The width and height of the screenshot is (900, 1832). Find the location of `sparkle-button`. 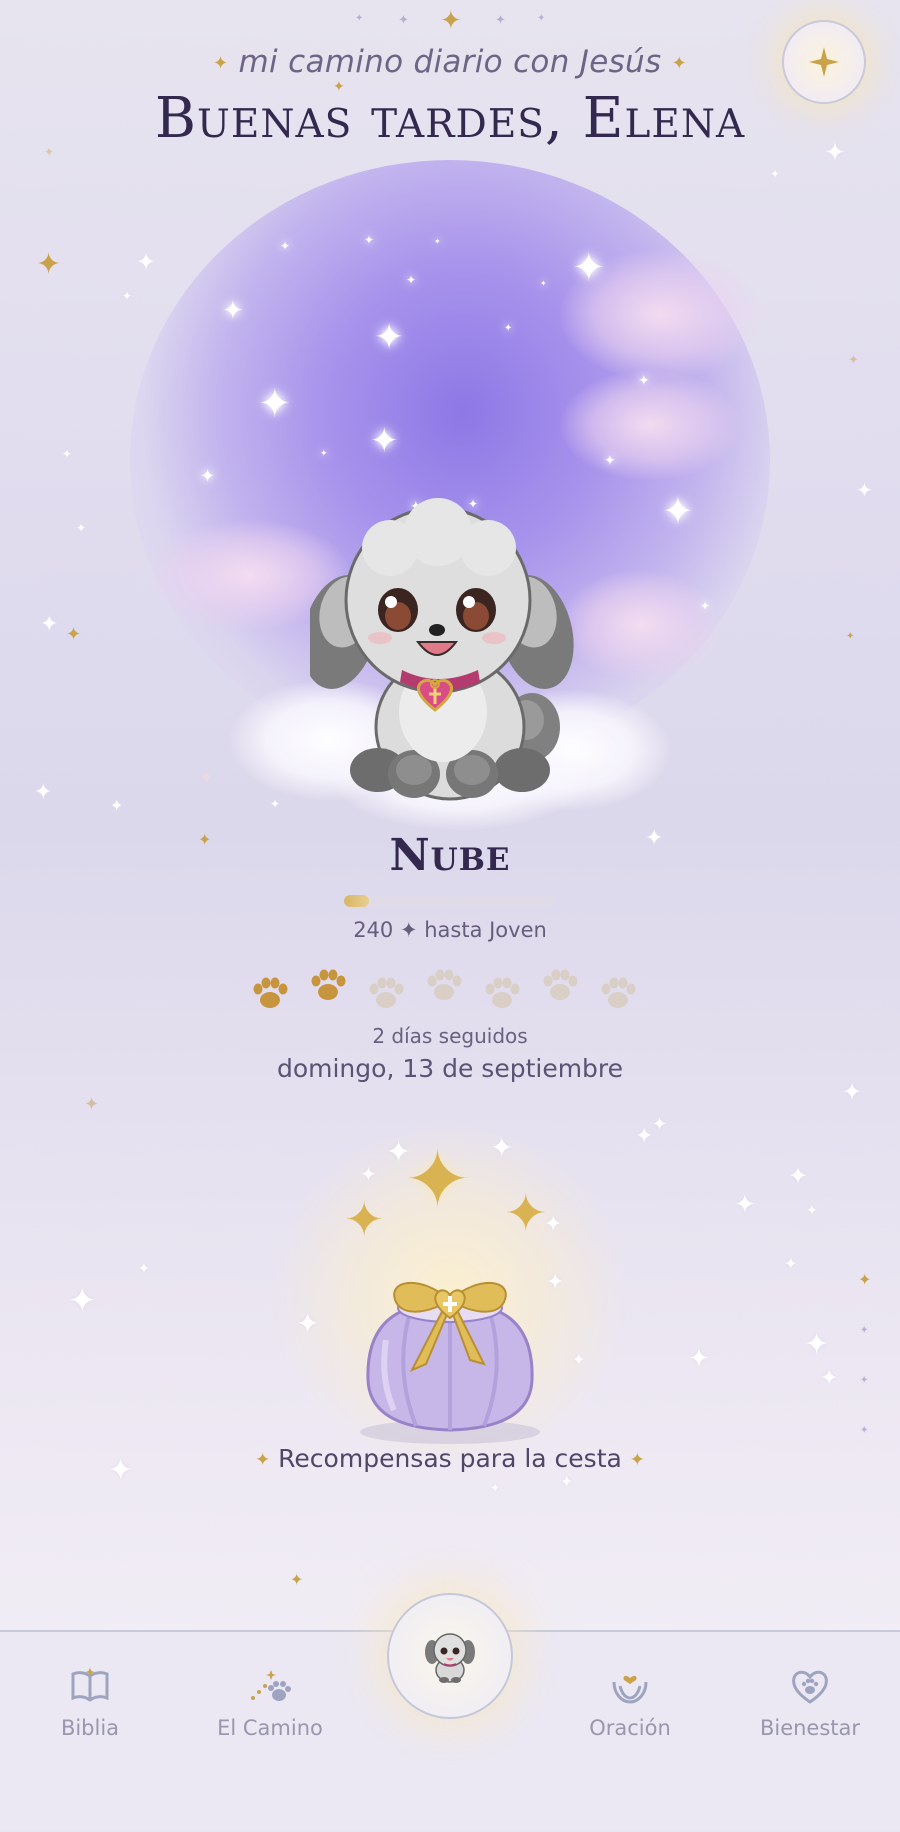

sparkle-button is located at coordinates (824, 62).